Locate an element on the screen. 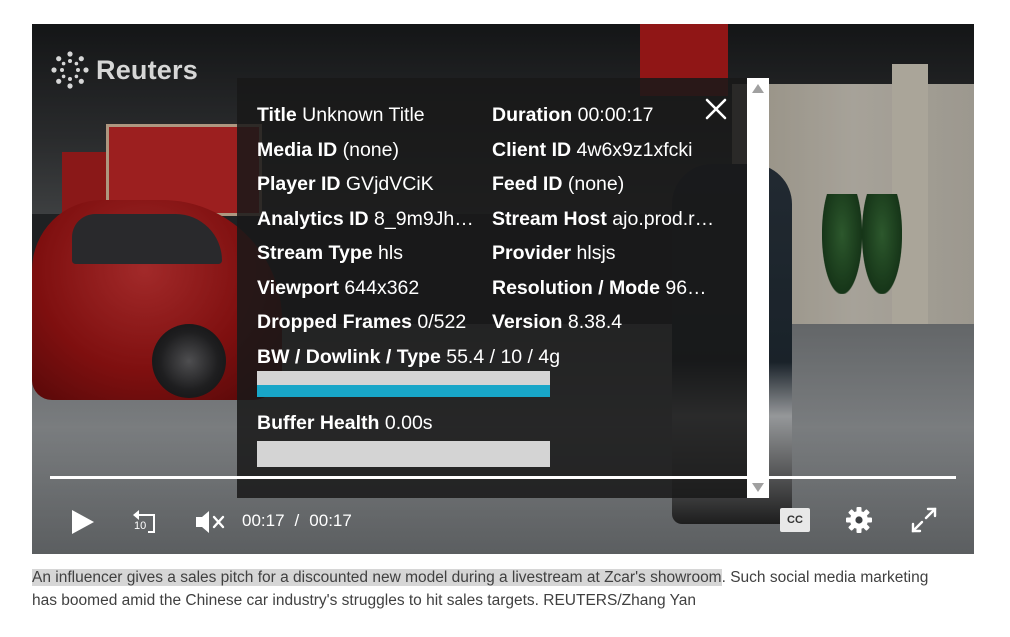 This screenshot has height=637, width=1010. stat-version: Version 8.38.4 is located at coordinates (557, 322).